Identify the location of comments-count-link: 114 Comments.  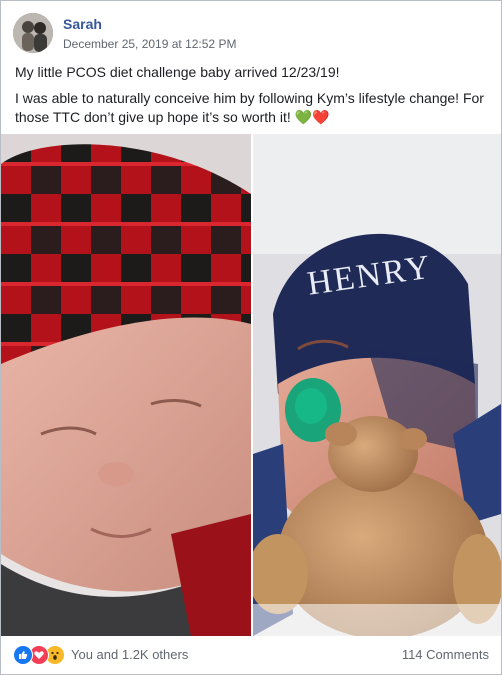
(445, 654).